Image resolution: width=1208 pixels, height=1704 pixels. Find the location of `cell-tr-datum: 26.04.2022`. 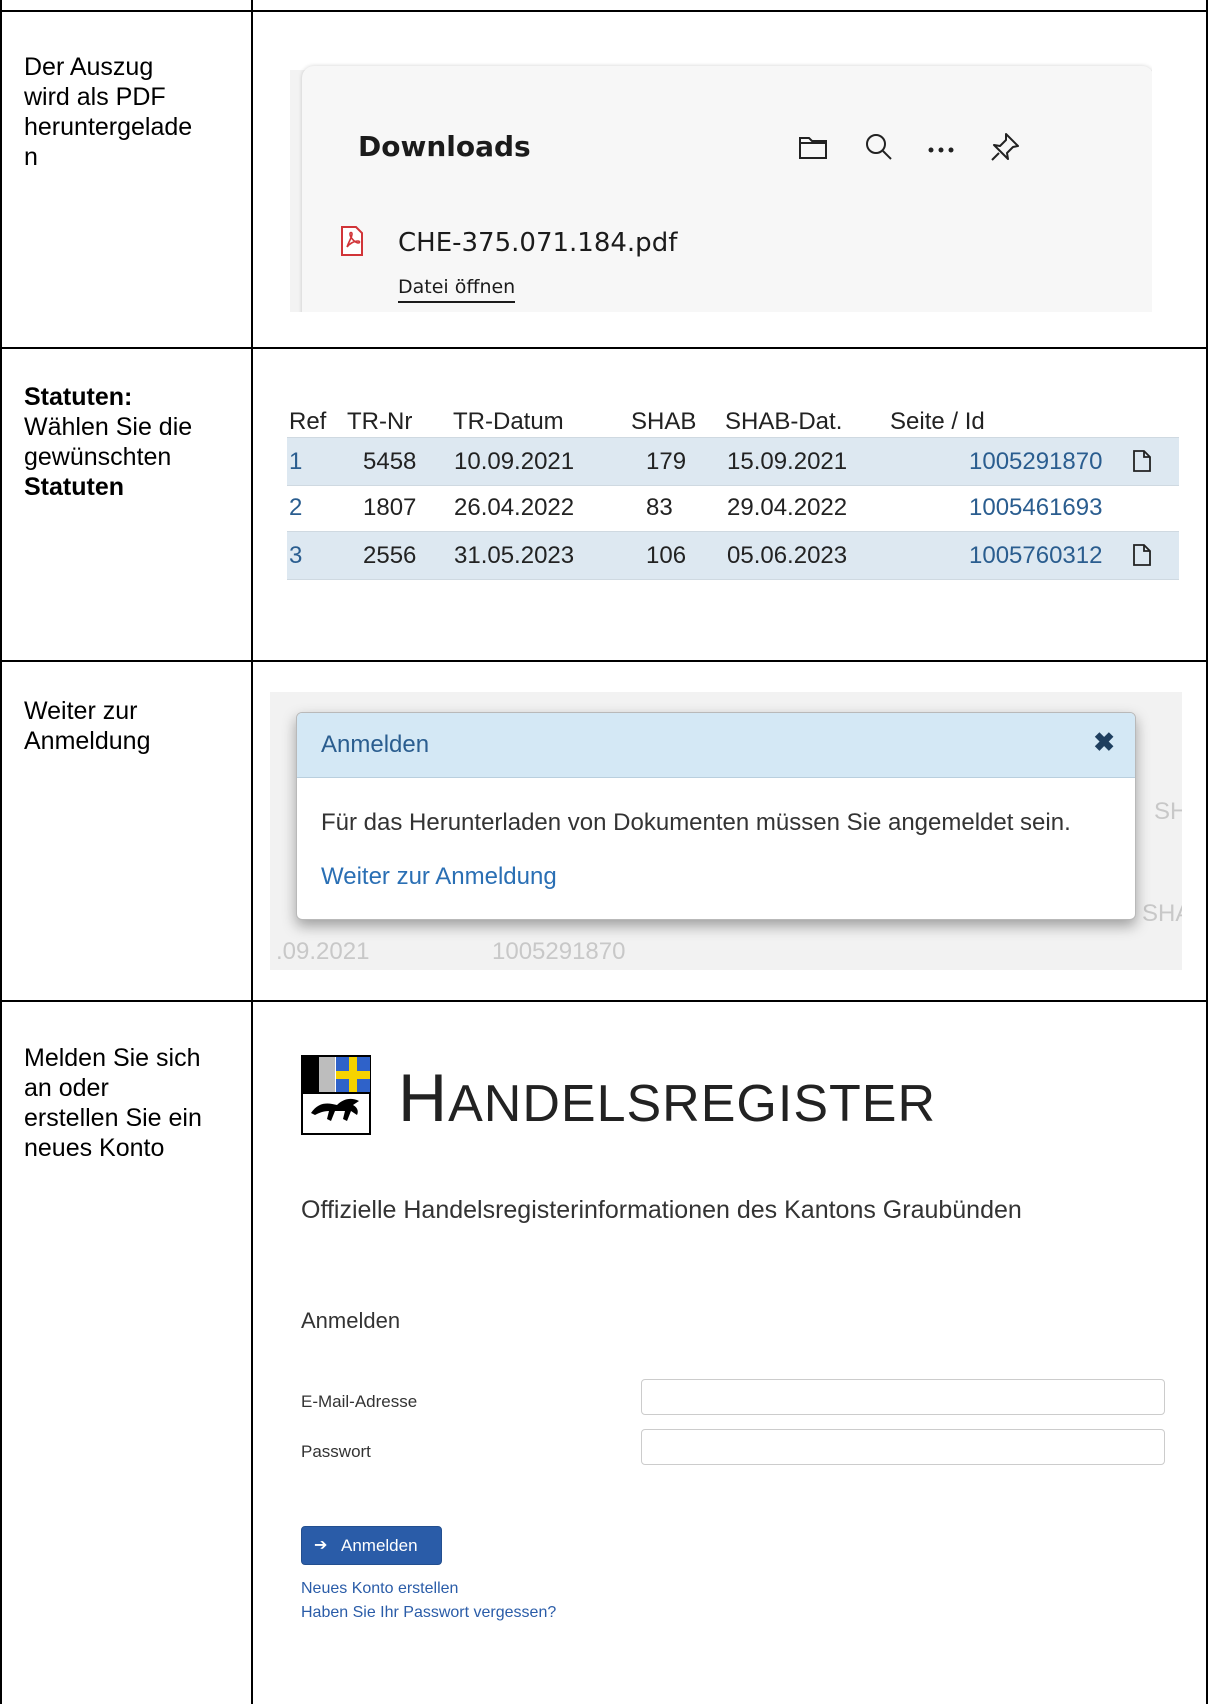

cell-tr-datum: 26.04.2022 is located at coordinates (514, 507).